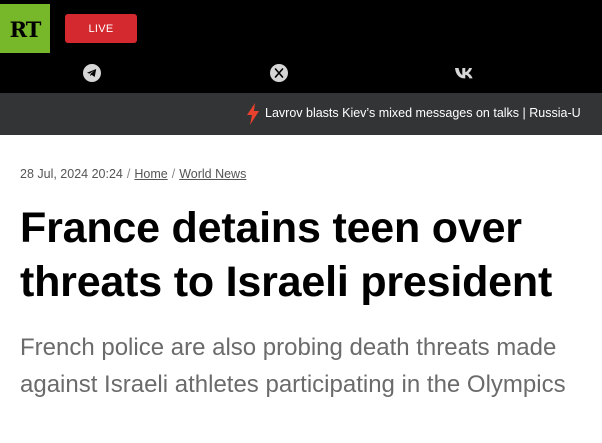  I want to click on x-link, so click(279, 73).